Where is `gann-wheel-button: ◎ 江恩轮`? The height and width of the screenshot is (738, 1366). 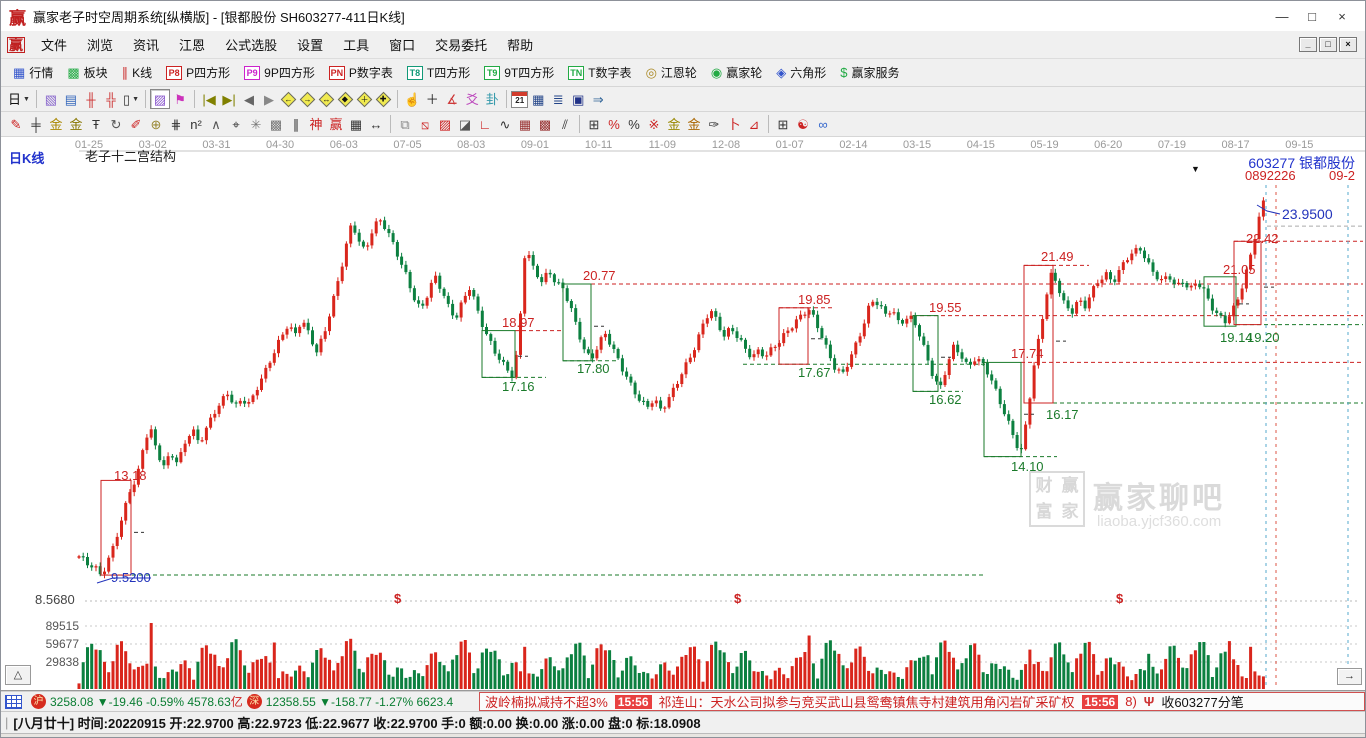 gann-wheel-button: ◎ 江恩轮 is located at coordinates (671, 72).